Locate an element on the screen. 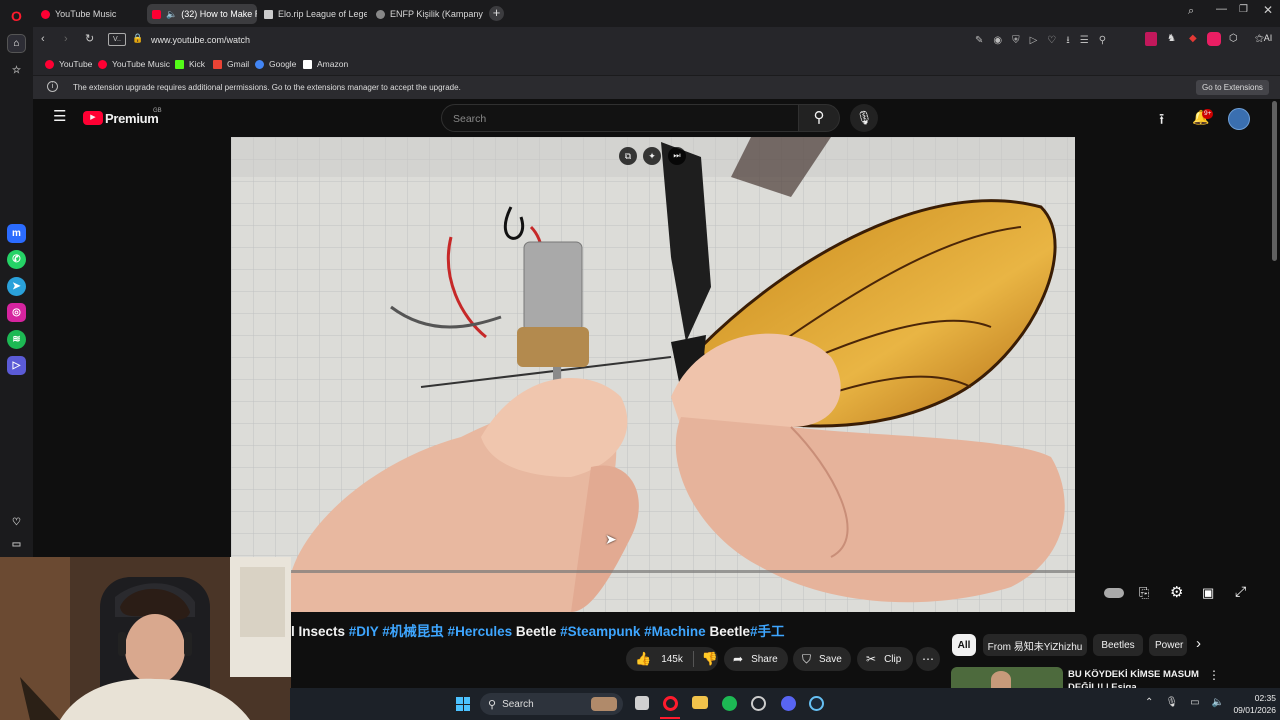  scrollbar-track is located at coordinates (1275, 393).